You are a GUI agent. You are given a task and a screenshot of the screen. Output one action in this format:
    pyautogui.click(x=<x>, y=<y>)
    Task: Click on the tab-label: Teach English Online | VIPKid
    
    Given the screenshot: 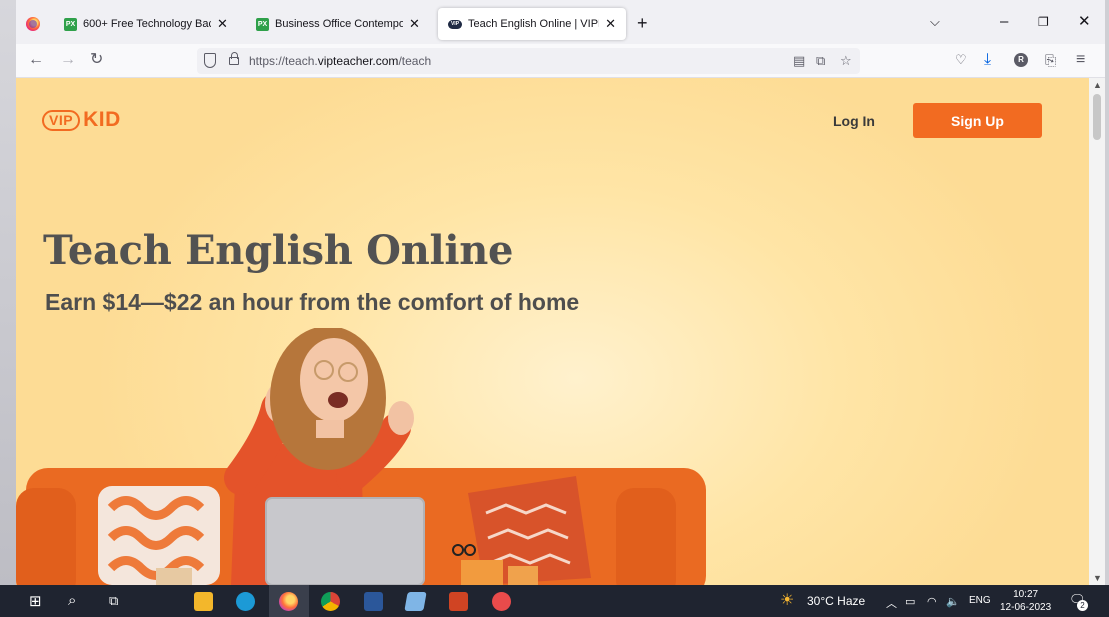 What is the action you would take?
    pyautogui.click(x=533, y=24)
    